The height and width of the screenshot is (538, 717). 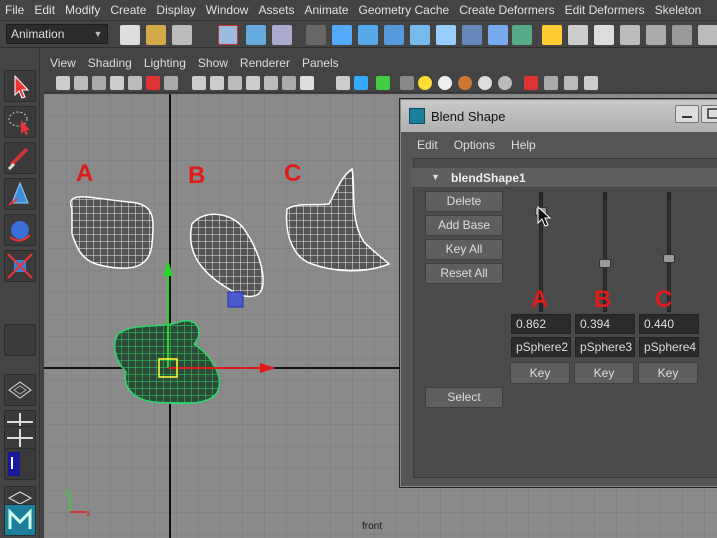 I want to click on resolution-gate-icon, so click(x=571, y=83).